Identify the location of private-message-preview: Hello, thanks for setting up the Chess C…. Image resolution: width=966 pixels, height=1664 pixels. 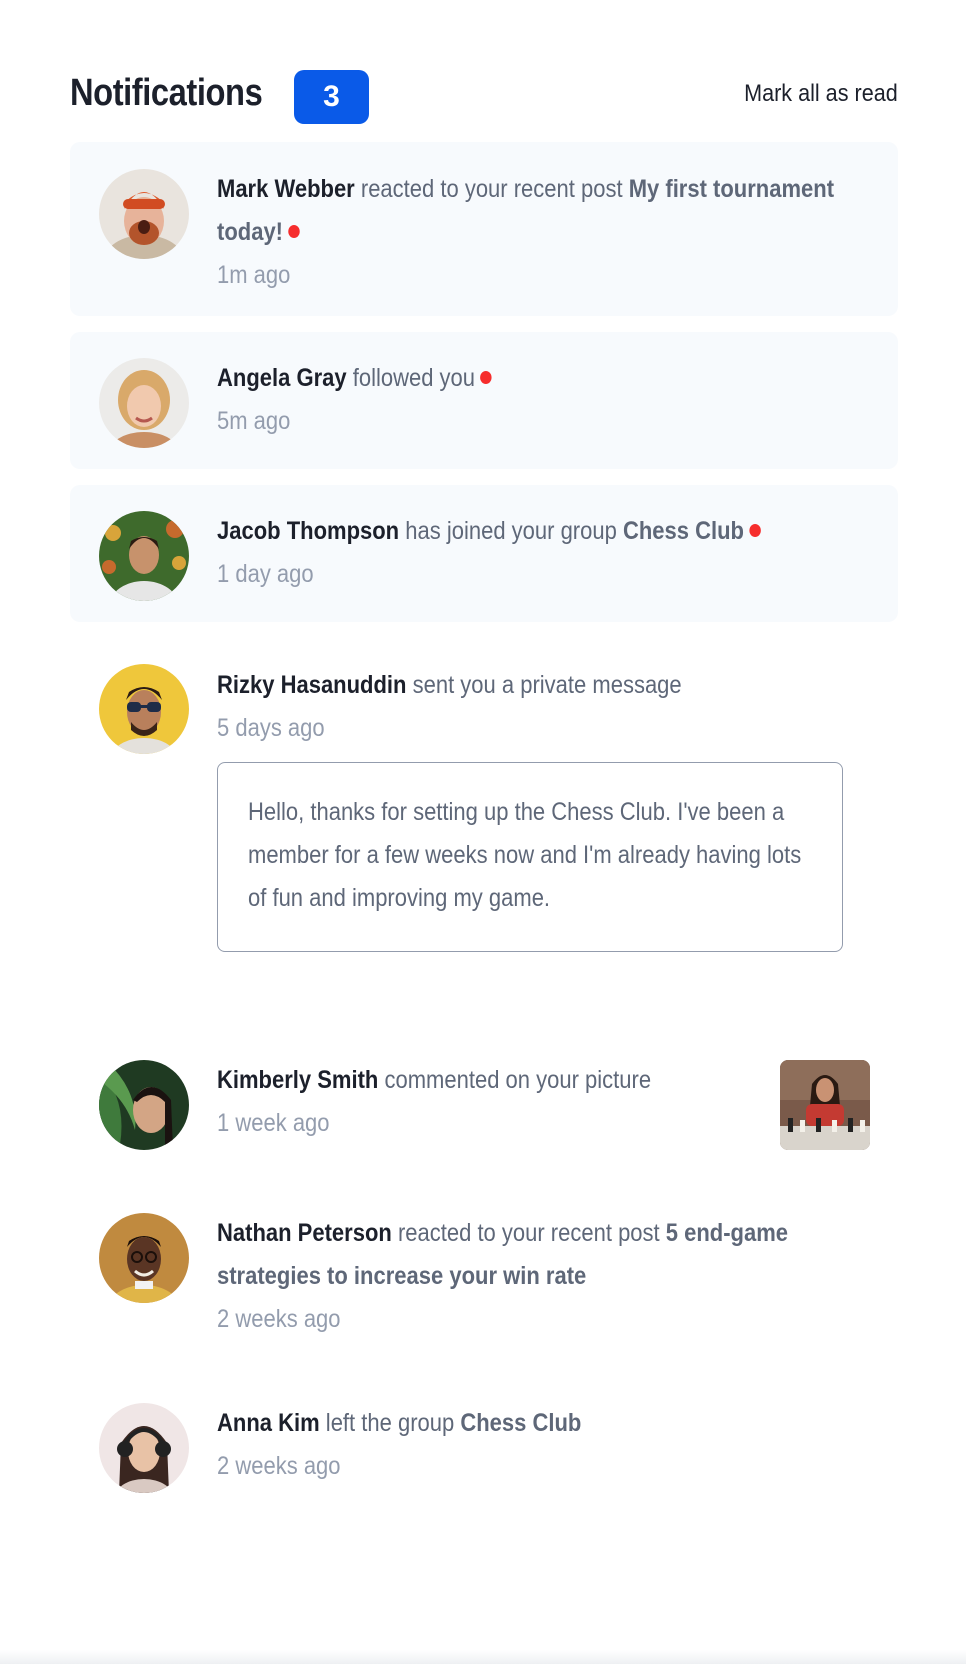
(530, 857).